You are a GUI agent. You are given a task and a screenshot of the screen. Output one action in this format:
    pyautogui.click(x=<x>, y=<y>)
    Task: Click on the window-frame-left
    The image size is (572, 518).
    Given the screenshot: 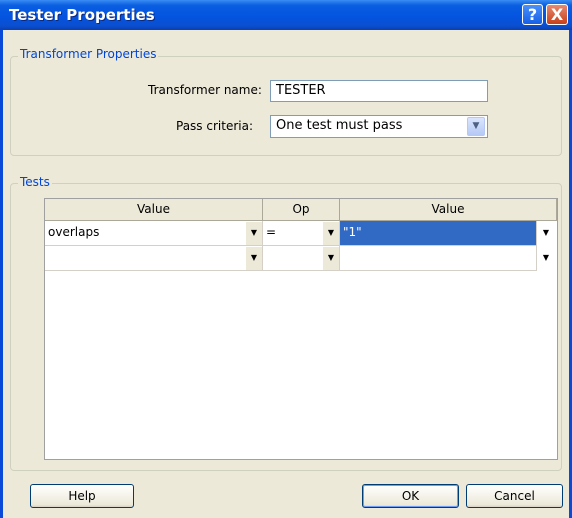 What is the action you would take?
    pyautogui.click(x=1, y=274)
    